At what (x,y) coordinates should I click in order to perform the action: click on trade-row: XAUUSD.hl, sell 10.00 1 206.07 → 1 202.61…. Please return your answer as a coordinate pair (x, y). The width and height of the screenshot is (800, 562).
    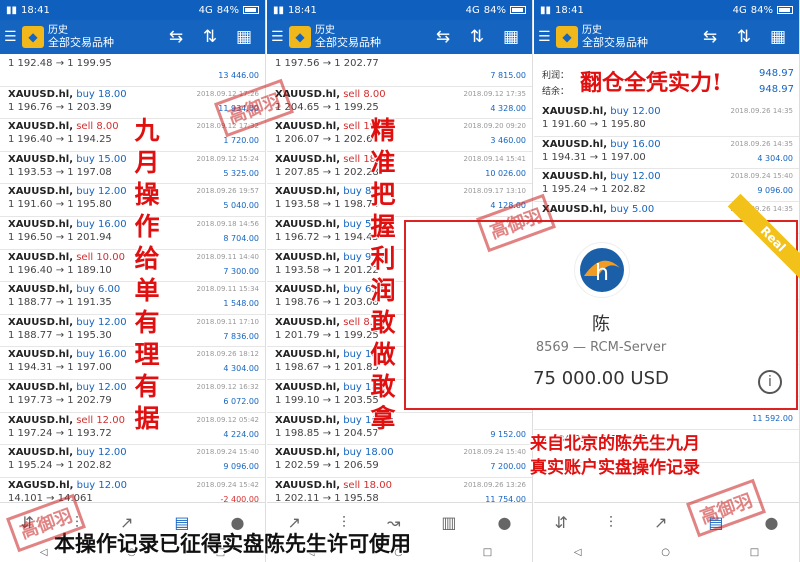
    Looking at the image, I should click on (399, 135).